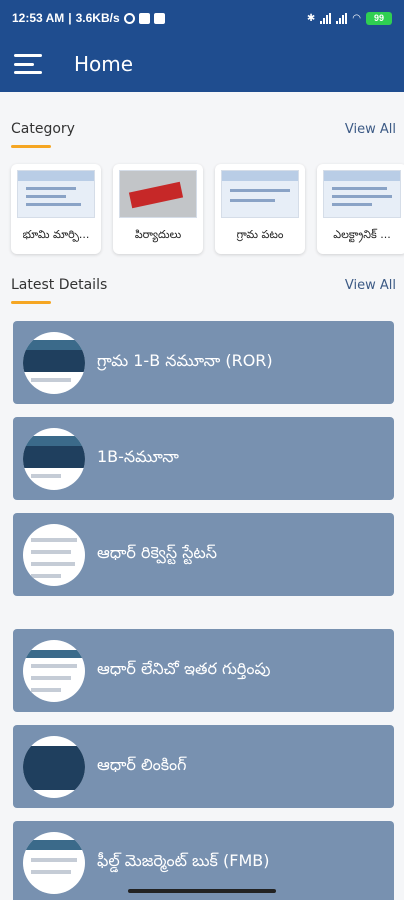 Image resolution: width=404 pixels, height=900 pixels. What do you see at coordinates (183, 860) in the screenshot?
I see `item-label: ఫీల్డ్ మెజర్మెంట్ బుక్ (FMB)` at bounding box center [183, 860].